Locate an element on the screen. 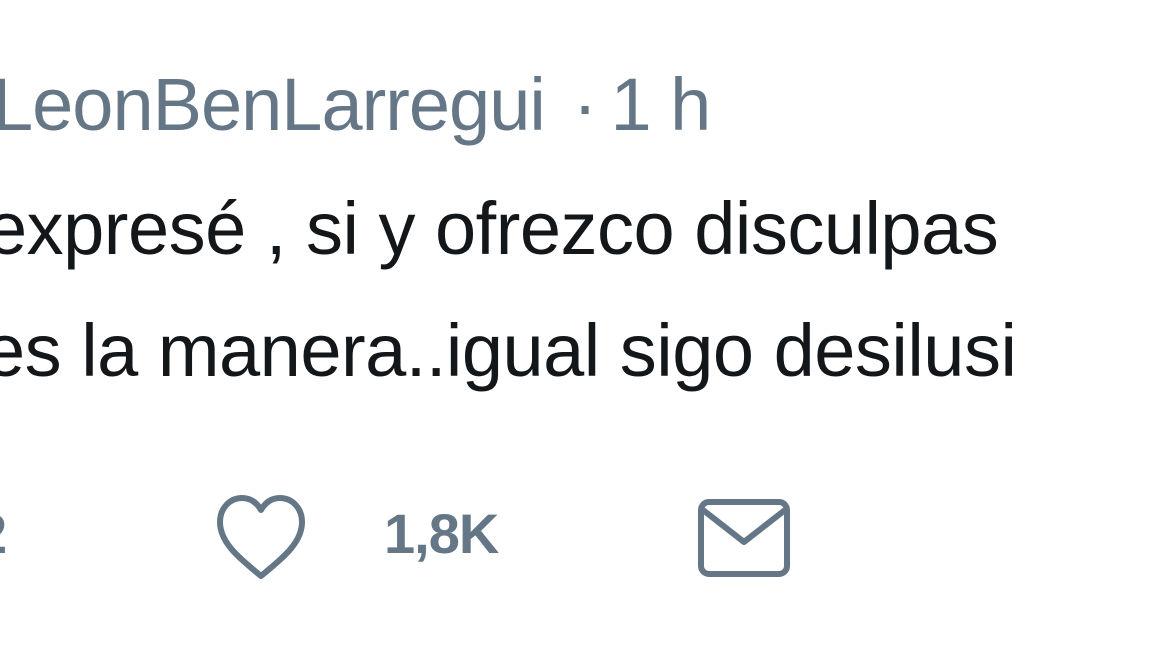 The height and width of the screenshot is (648, 1152). like-count: 1,8K is located at coordinates (441, 533).